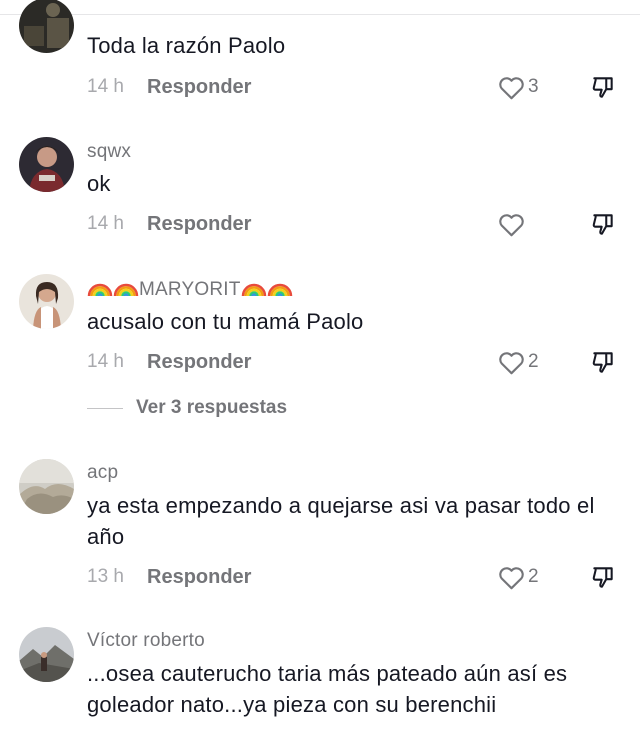 This screenshot has width=640, height=734. I want to click on comment-username-text: MARYORIT, so click(190, 289).